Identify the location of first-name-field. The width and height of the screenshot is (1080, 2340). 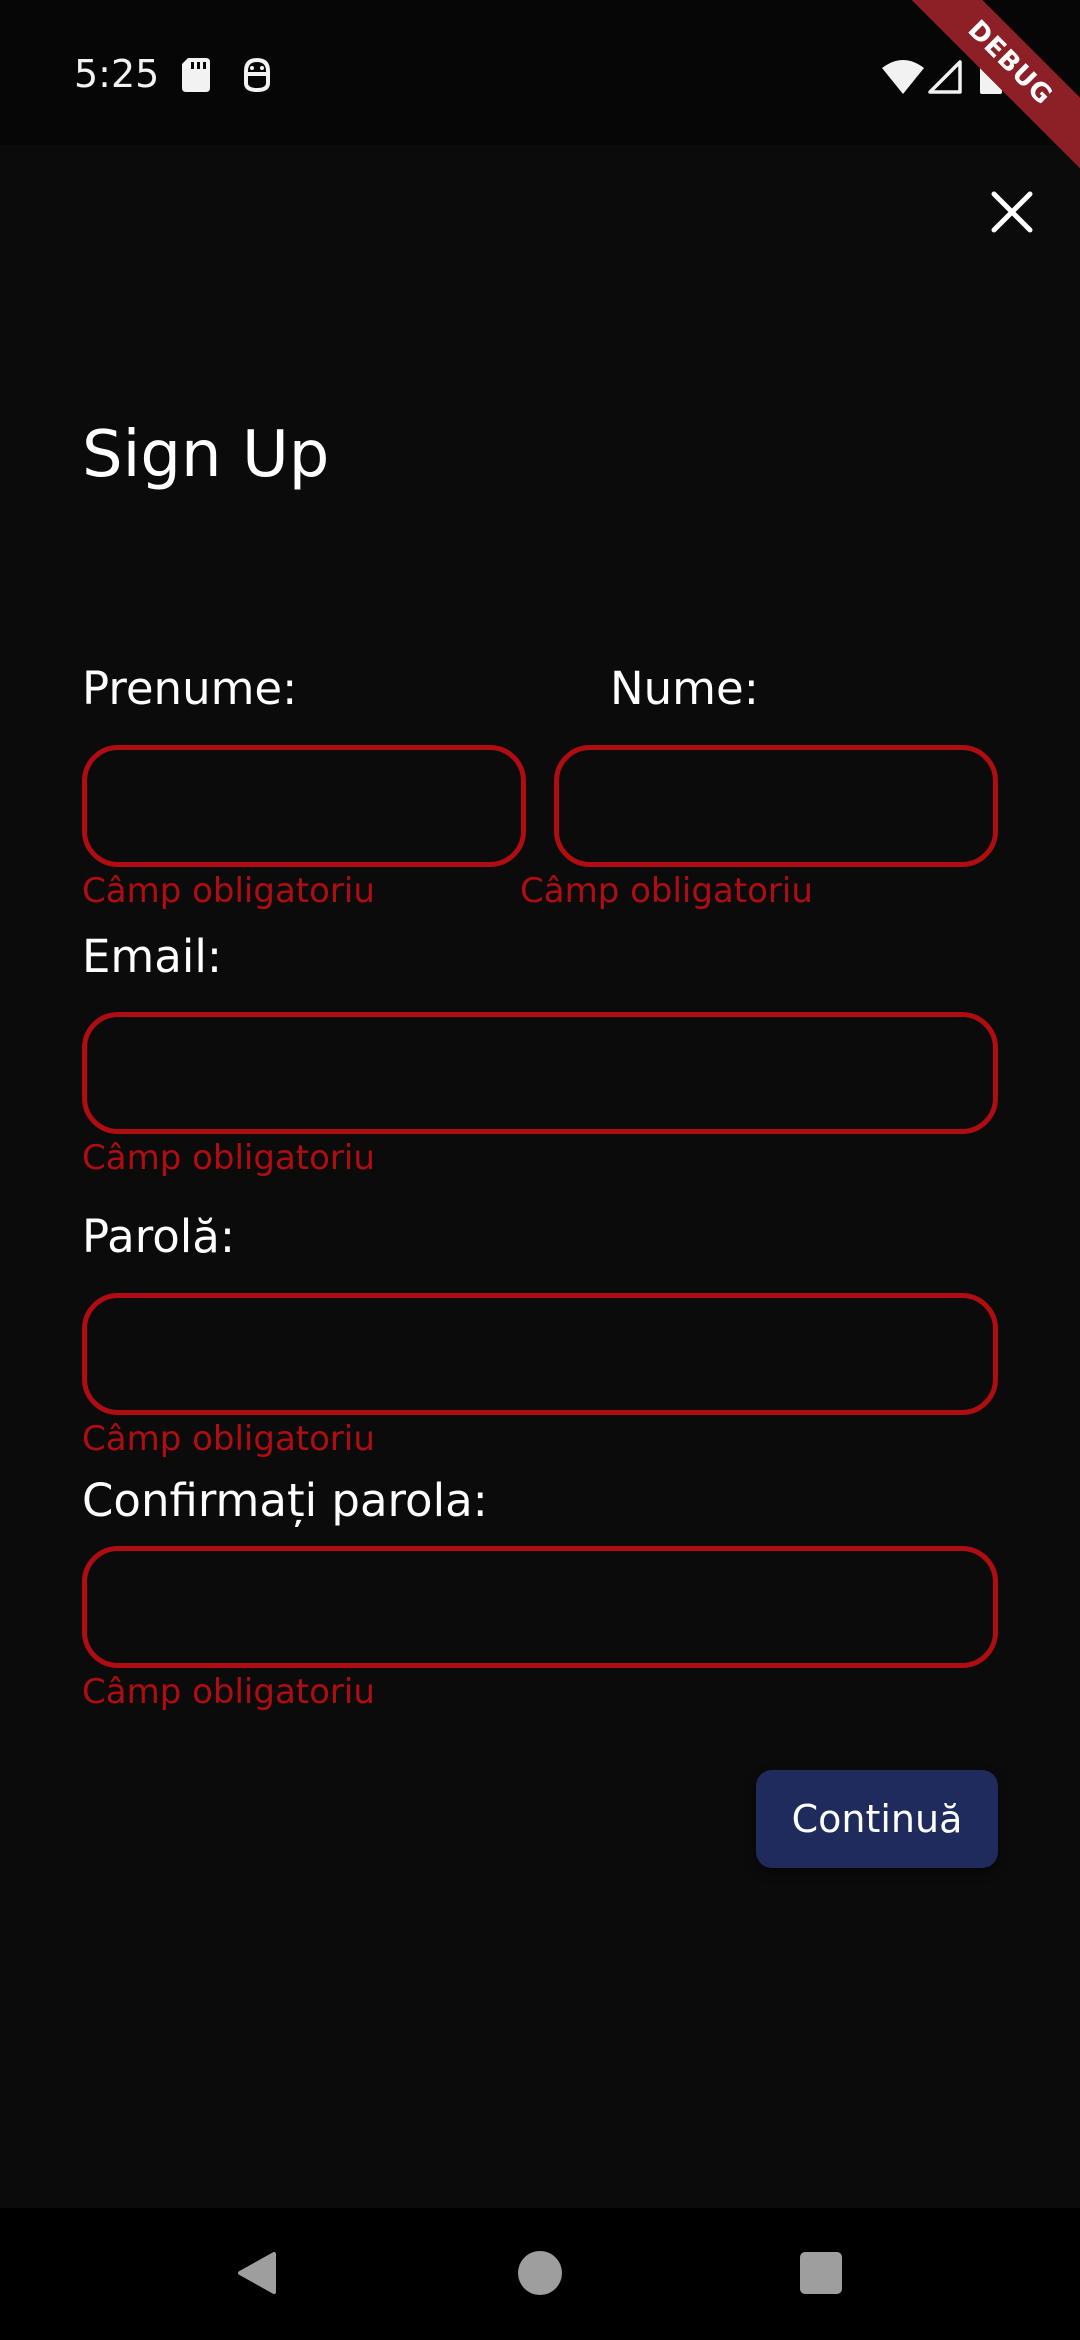
(304, 806).